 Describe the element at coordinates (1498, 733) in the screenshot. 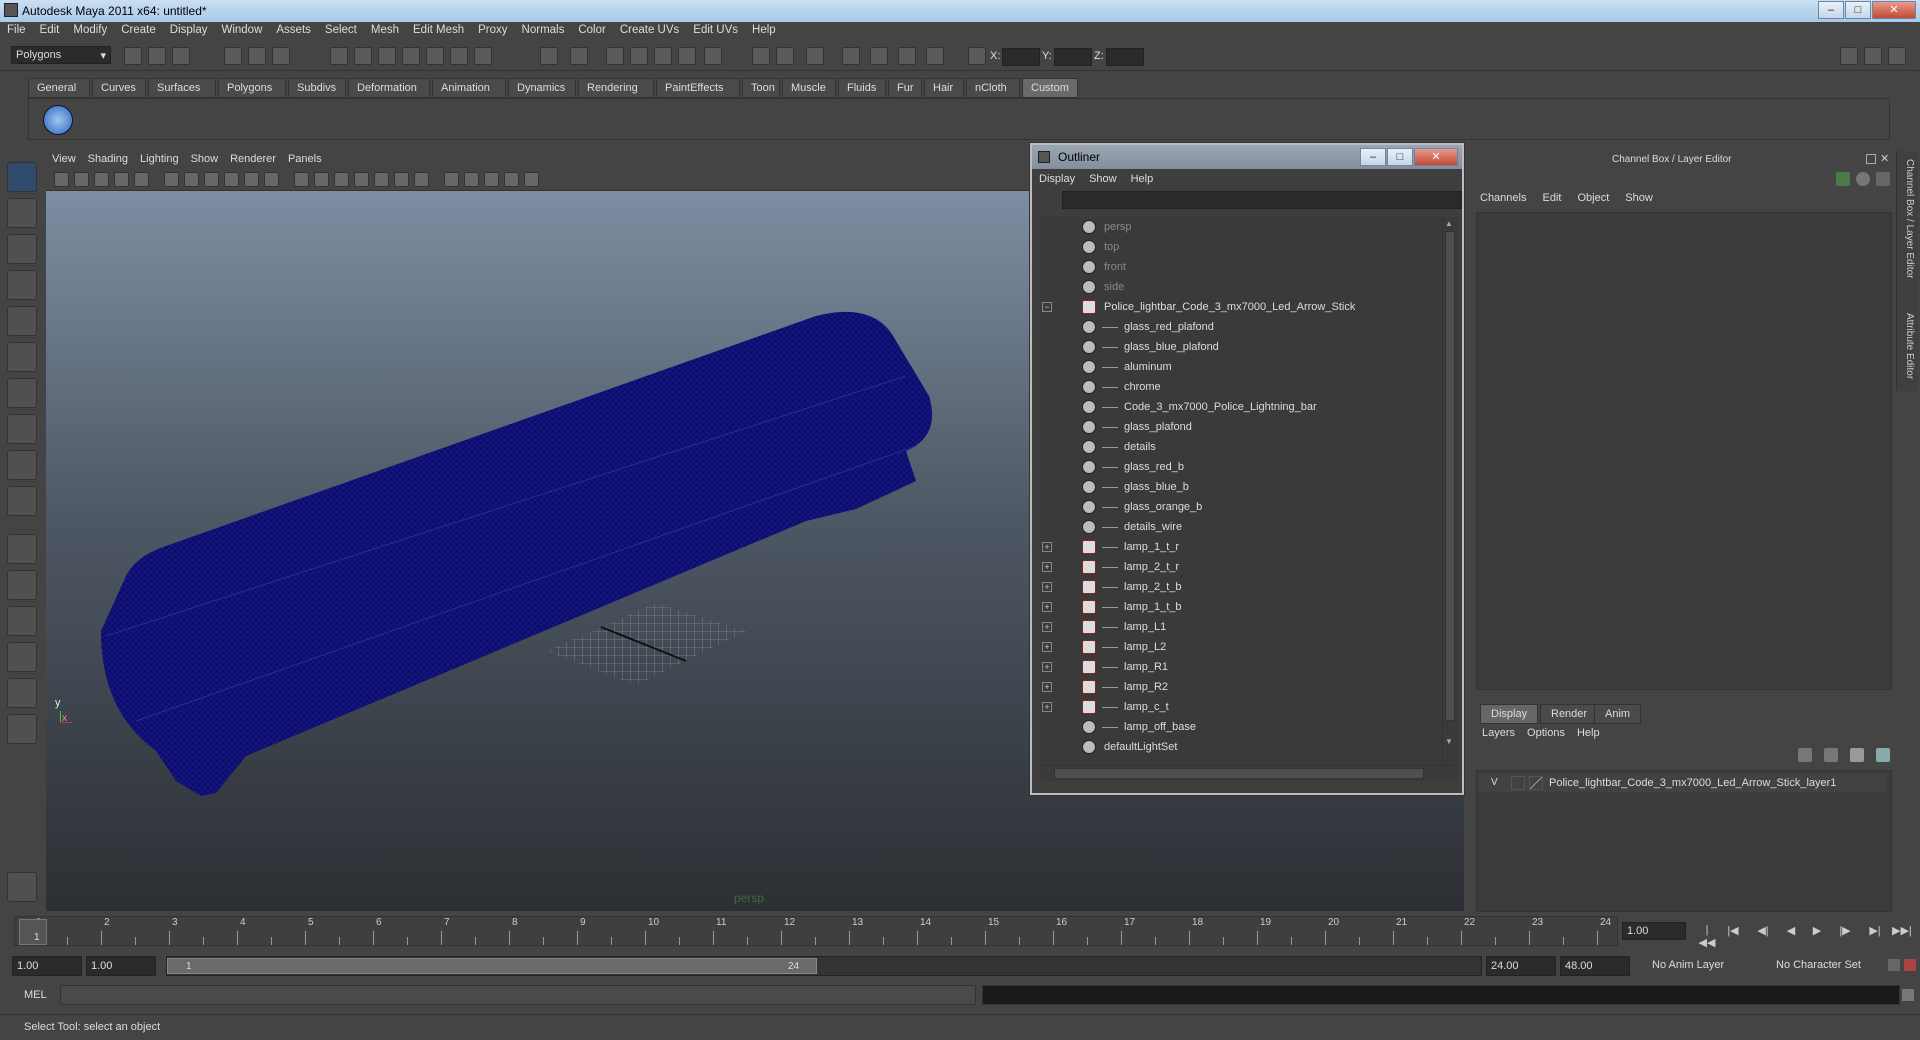

I see `layer-menu-layers: Layers` at that location.